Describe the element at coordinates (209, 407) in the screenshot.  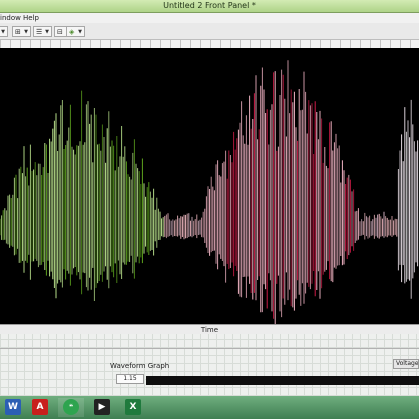
I see `taskbar: W A ❝ ▶ X` at that location.